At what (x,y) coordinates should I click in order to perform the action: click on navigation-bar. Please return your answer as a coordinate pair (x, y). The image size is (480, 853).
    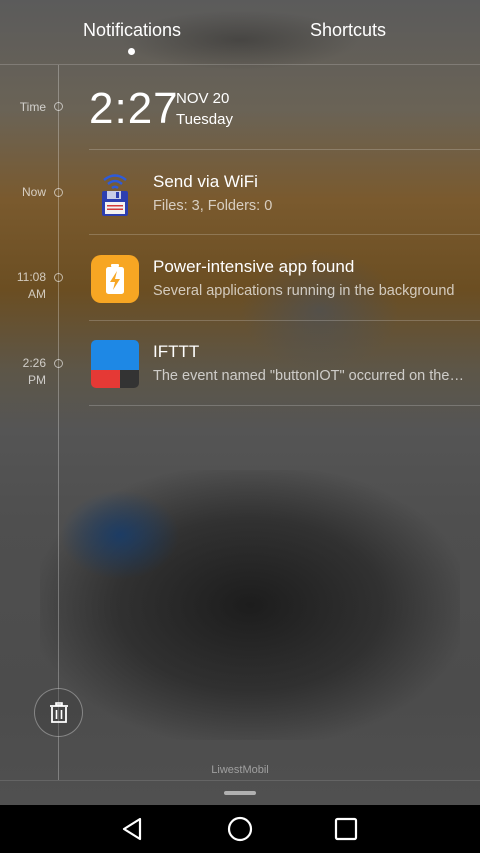
    Looking at the image, I should click on (240, 829).